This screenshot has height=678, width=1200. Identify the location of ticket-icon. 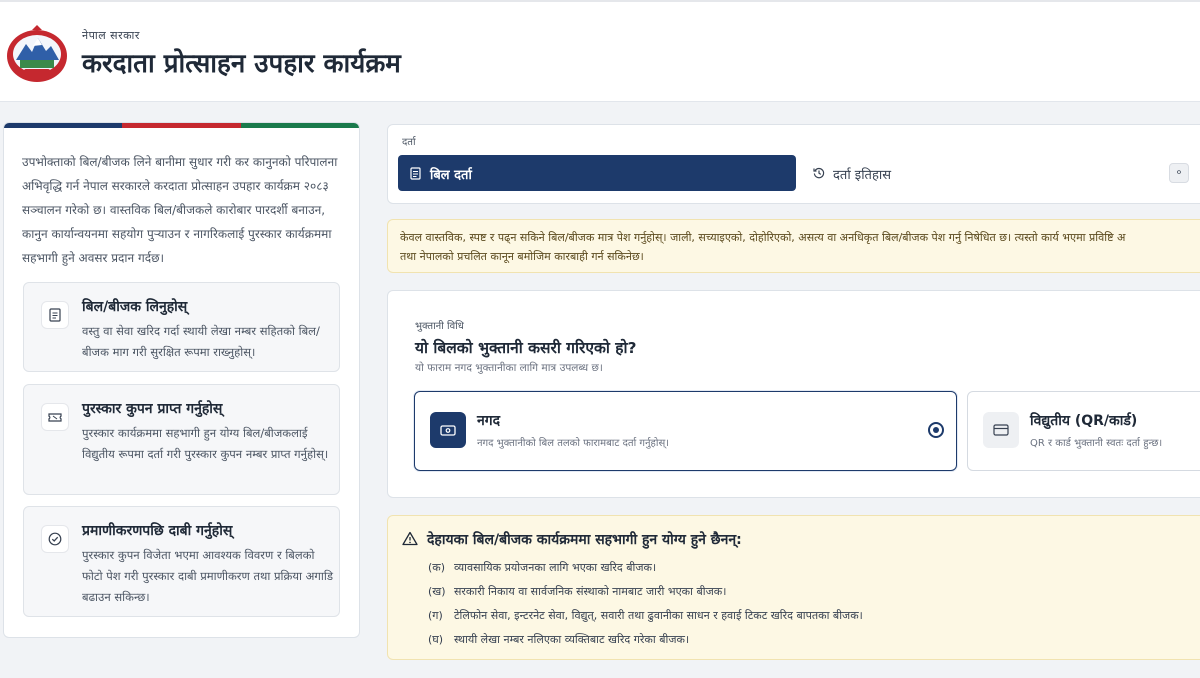
(55, 417).